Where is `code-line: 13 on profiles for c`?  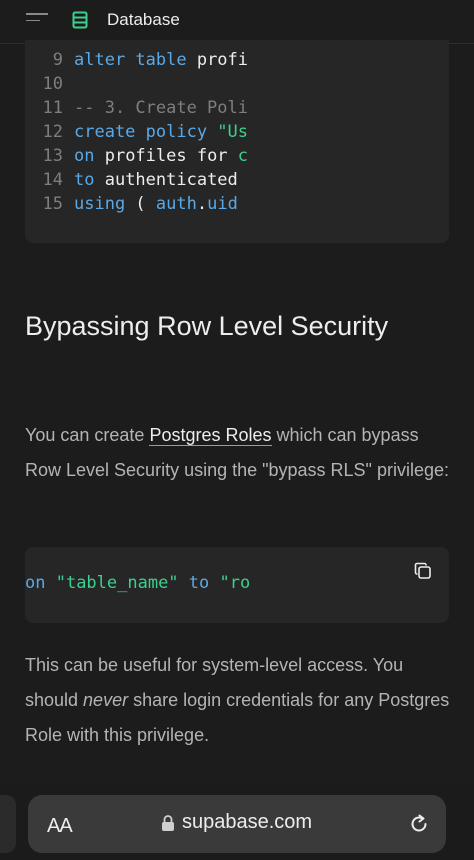 code-line: 13 on profiles for c is located at coordinates (237, 156).